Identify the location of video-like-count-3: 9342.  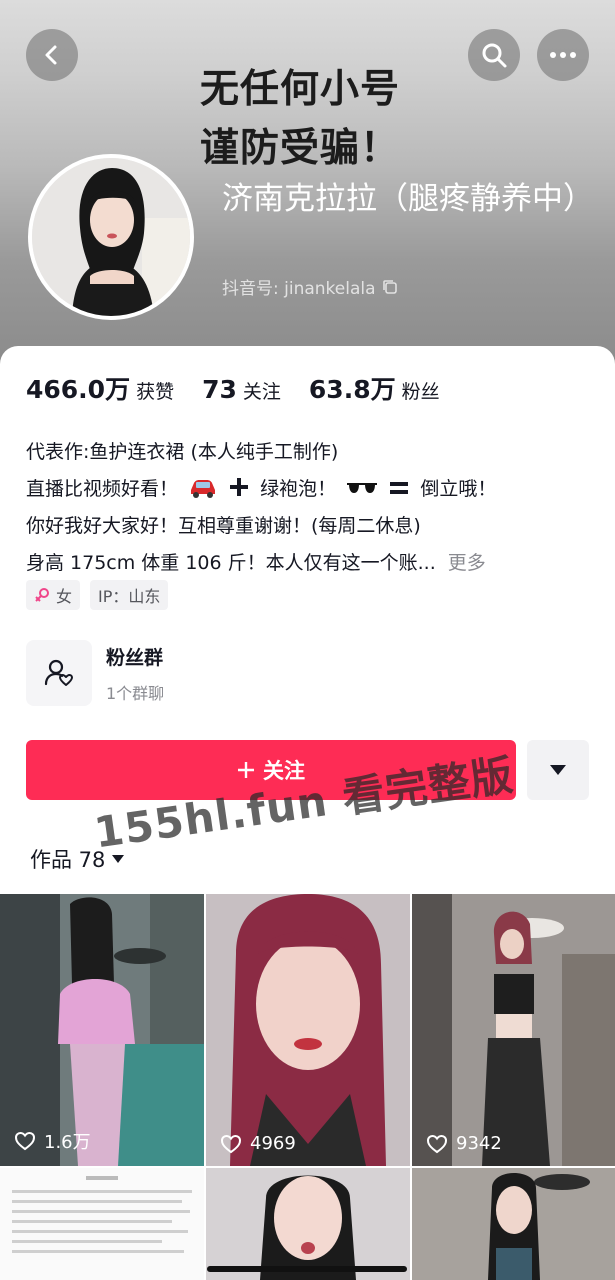
(464, 1143).